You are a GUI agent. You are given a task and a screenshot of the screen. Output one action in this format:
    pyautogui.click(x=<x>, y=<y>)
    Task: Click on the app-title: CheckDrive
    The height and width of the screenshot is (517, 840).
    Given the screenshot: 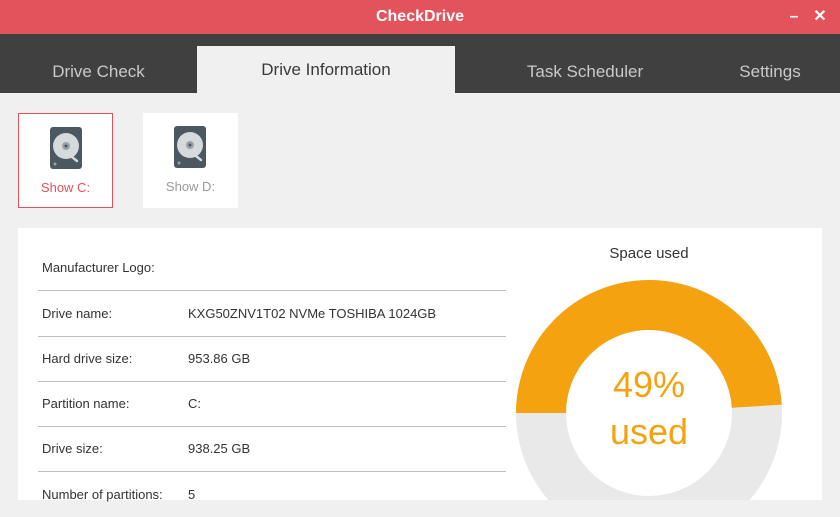 What is the action you would take?
    pyautogui.click(x=420, y=16)
    